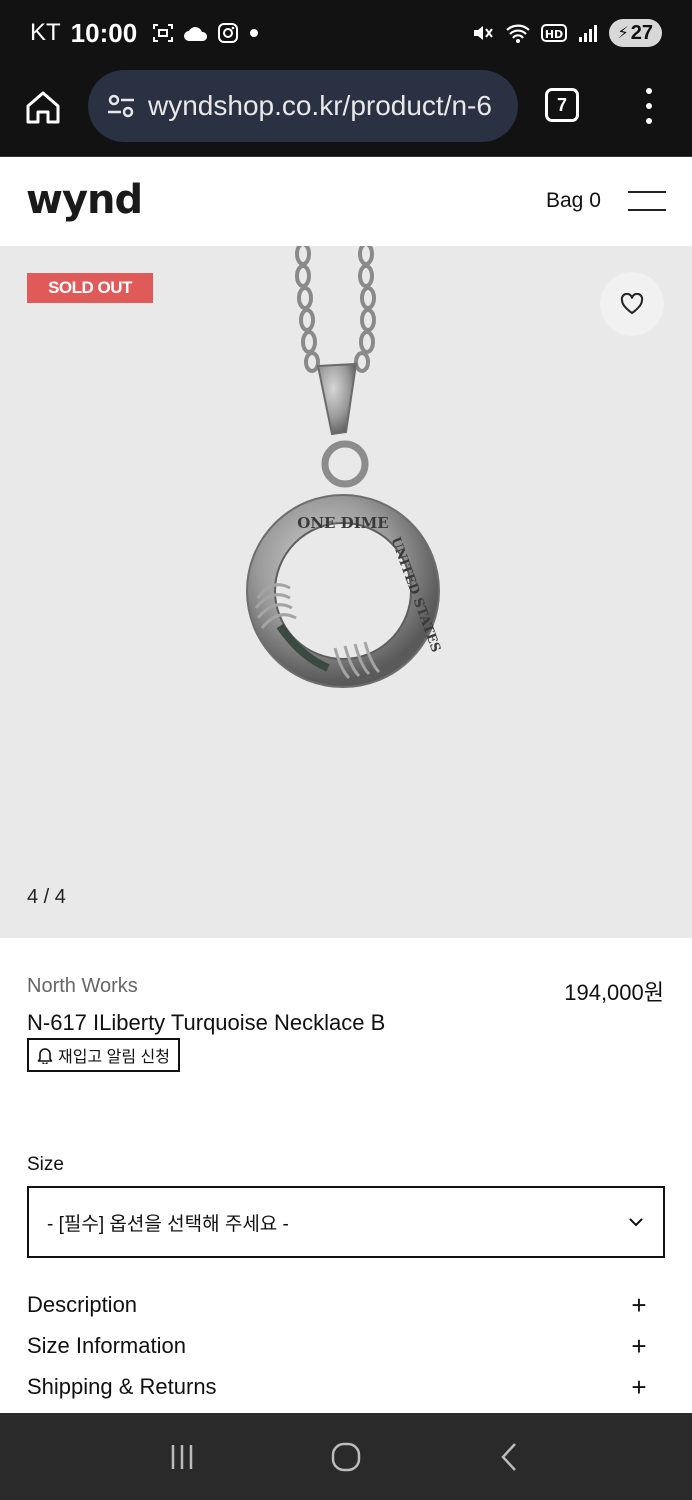 This screenshot has height=1500, width=692. Describe the element at coordinates (343, 523) in the screenshot. I see `svg-text: ONE DIME` at that location.